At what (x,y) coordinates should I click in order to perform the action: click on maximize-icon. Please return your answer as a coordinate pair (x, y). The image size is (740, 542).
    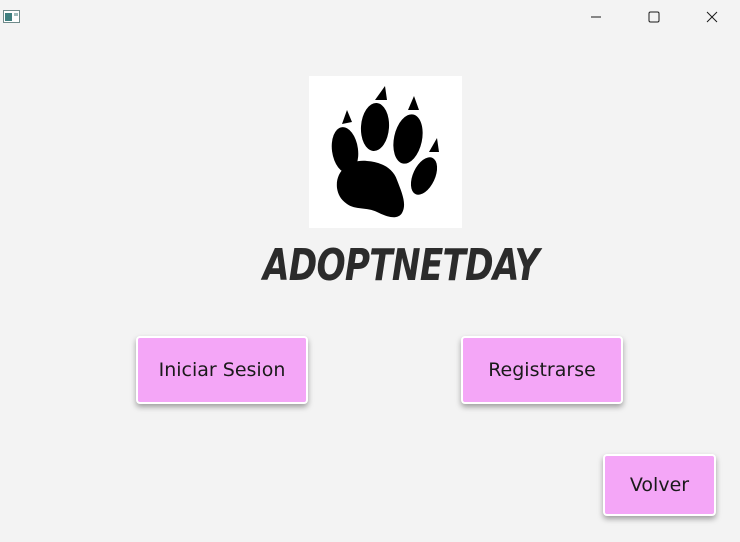
    Looking at the image, I should click on (654, 17).